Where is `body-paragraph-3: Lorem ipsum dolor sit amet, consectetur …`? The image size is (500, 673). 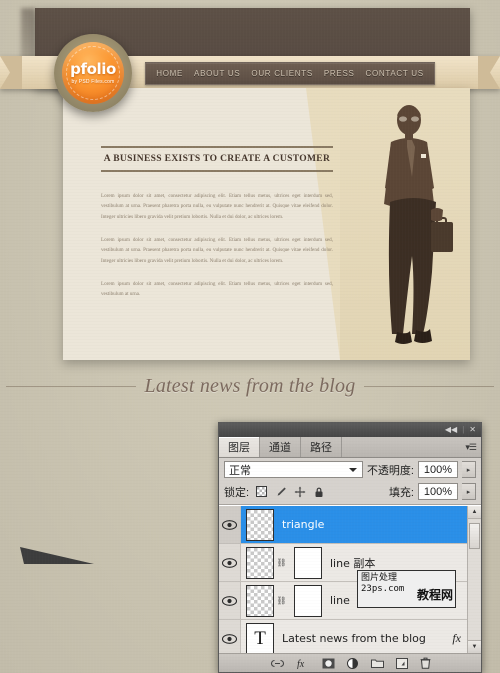
body-paragraph-3: Lorem ipsum dolor sit amet, consectetur … is located at coordinates (217, 289).